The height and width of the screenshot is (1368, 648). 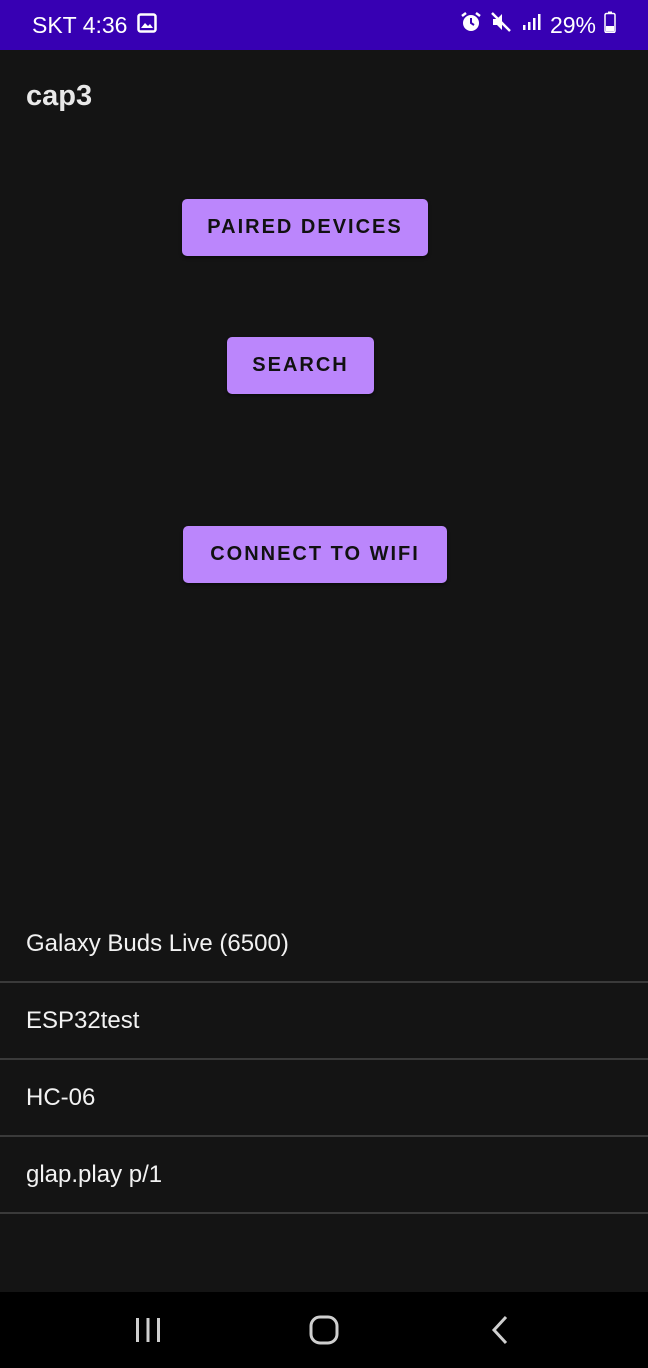 I want to click on status-bar: SKT 4:36 29%, so click(x=324, y=25).